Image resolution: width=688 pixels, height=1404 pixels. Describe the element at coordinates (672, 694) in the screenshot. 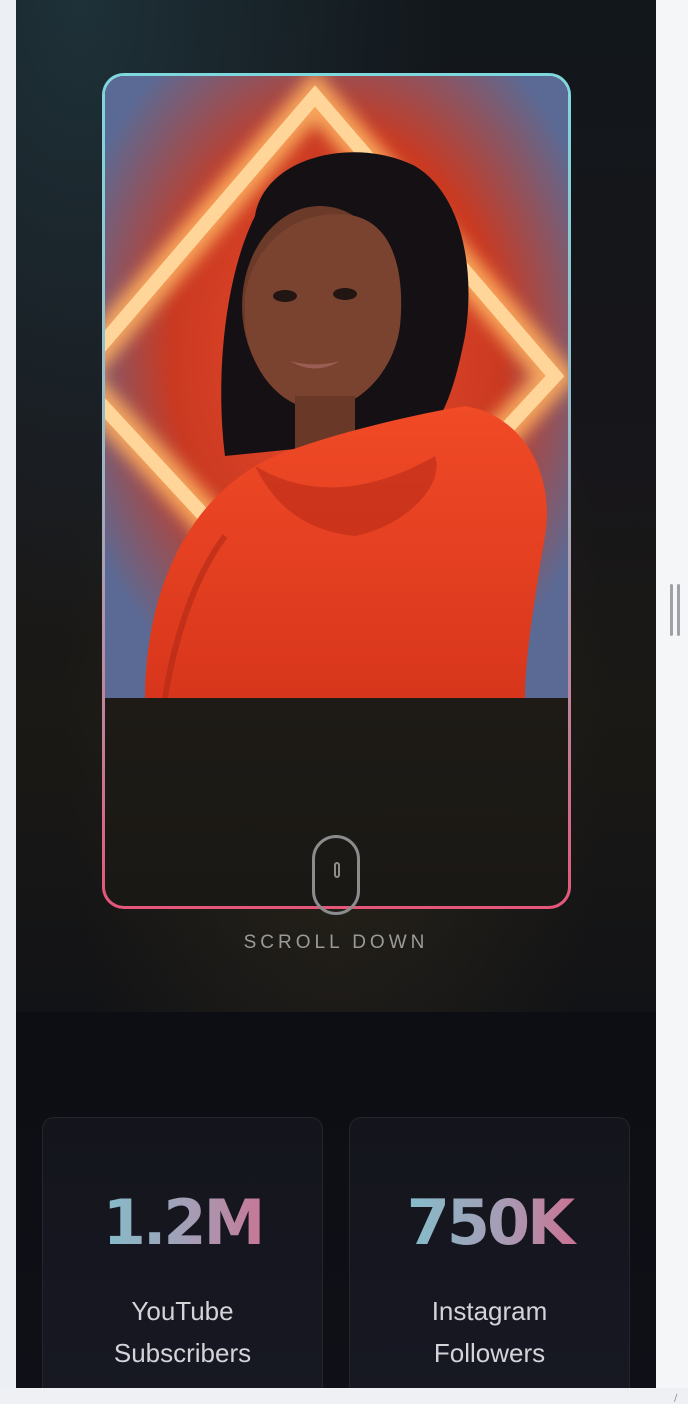

I see `scrollbar-track` at that location.